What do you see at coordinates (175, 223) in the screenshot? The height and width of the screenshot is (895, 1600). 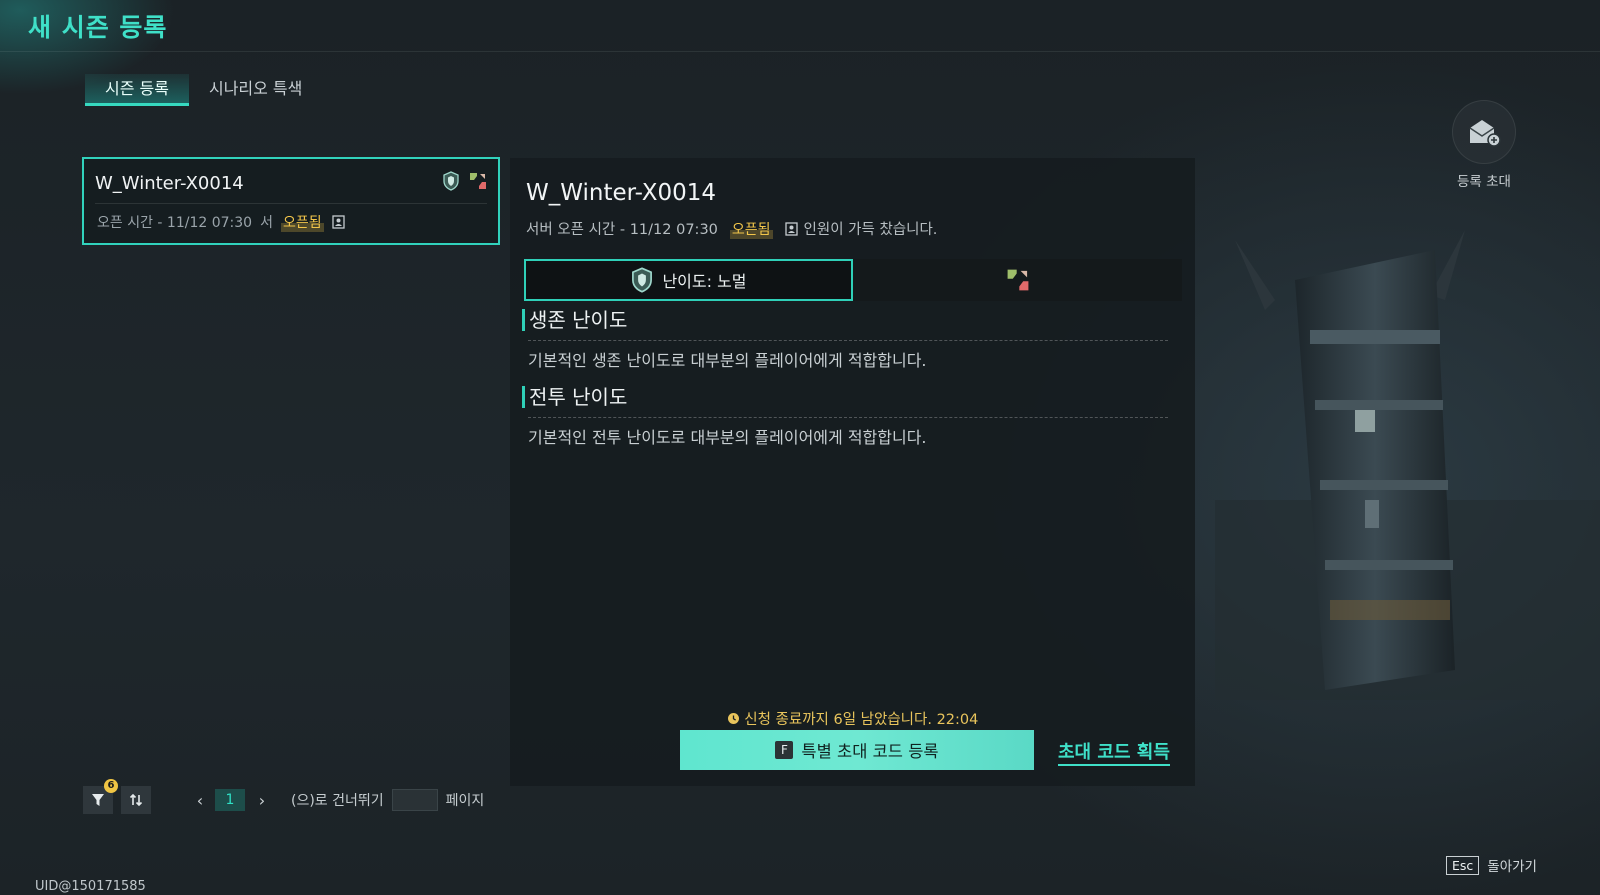 I see `season-open-time: 오픈 시간 - 11/12 07:30` at bounding box center [175, 223].